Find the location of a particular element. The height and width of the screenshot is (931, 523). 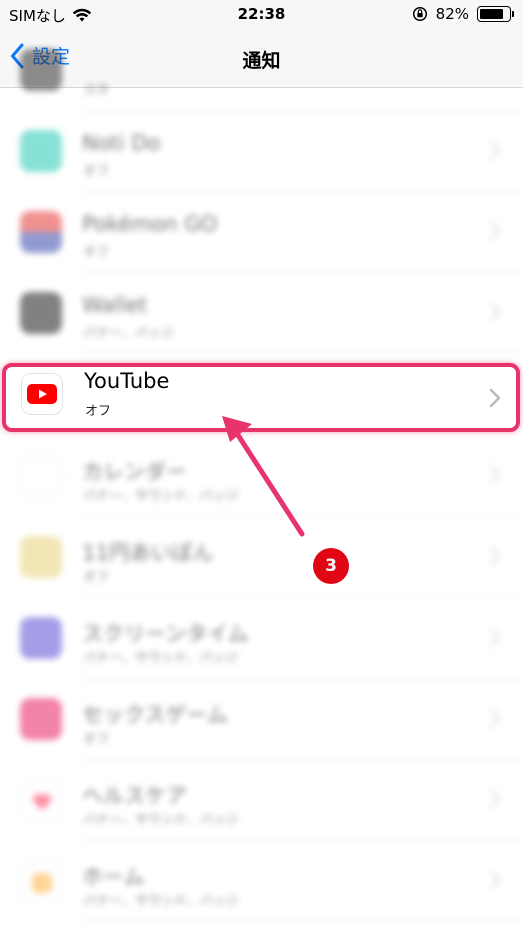

list-item-title: ヘルスケア is located at coordinates (134, 796).